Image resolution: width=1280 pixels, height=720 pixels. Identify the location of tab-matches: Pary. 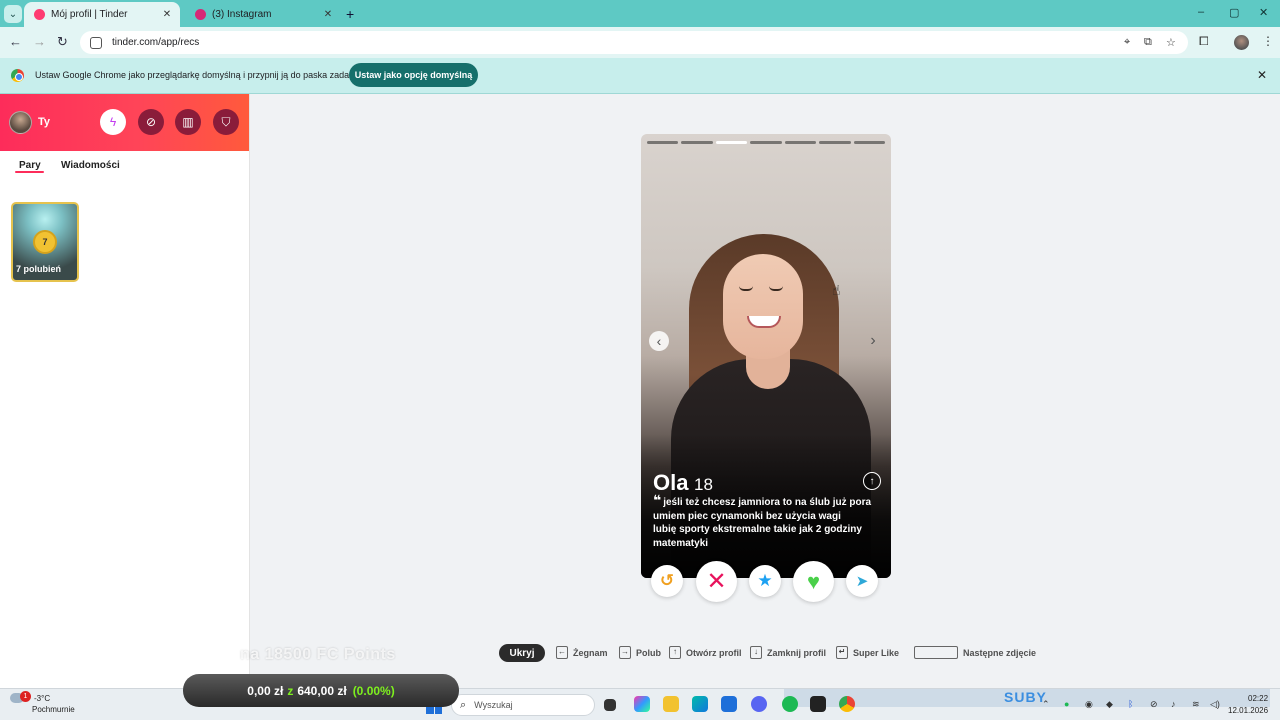
(30, 165).